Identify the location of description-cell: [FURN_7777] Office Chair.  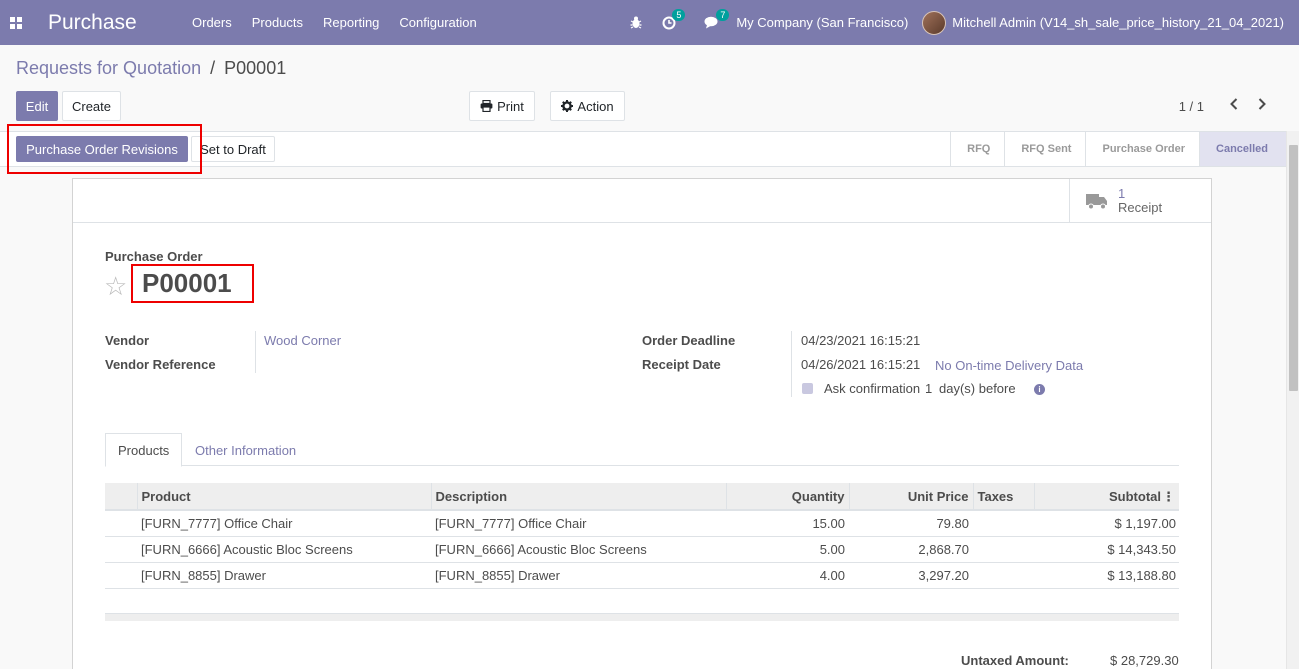
(578, 523).